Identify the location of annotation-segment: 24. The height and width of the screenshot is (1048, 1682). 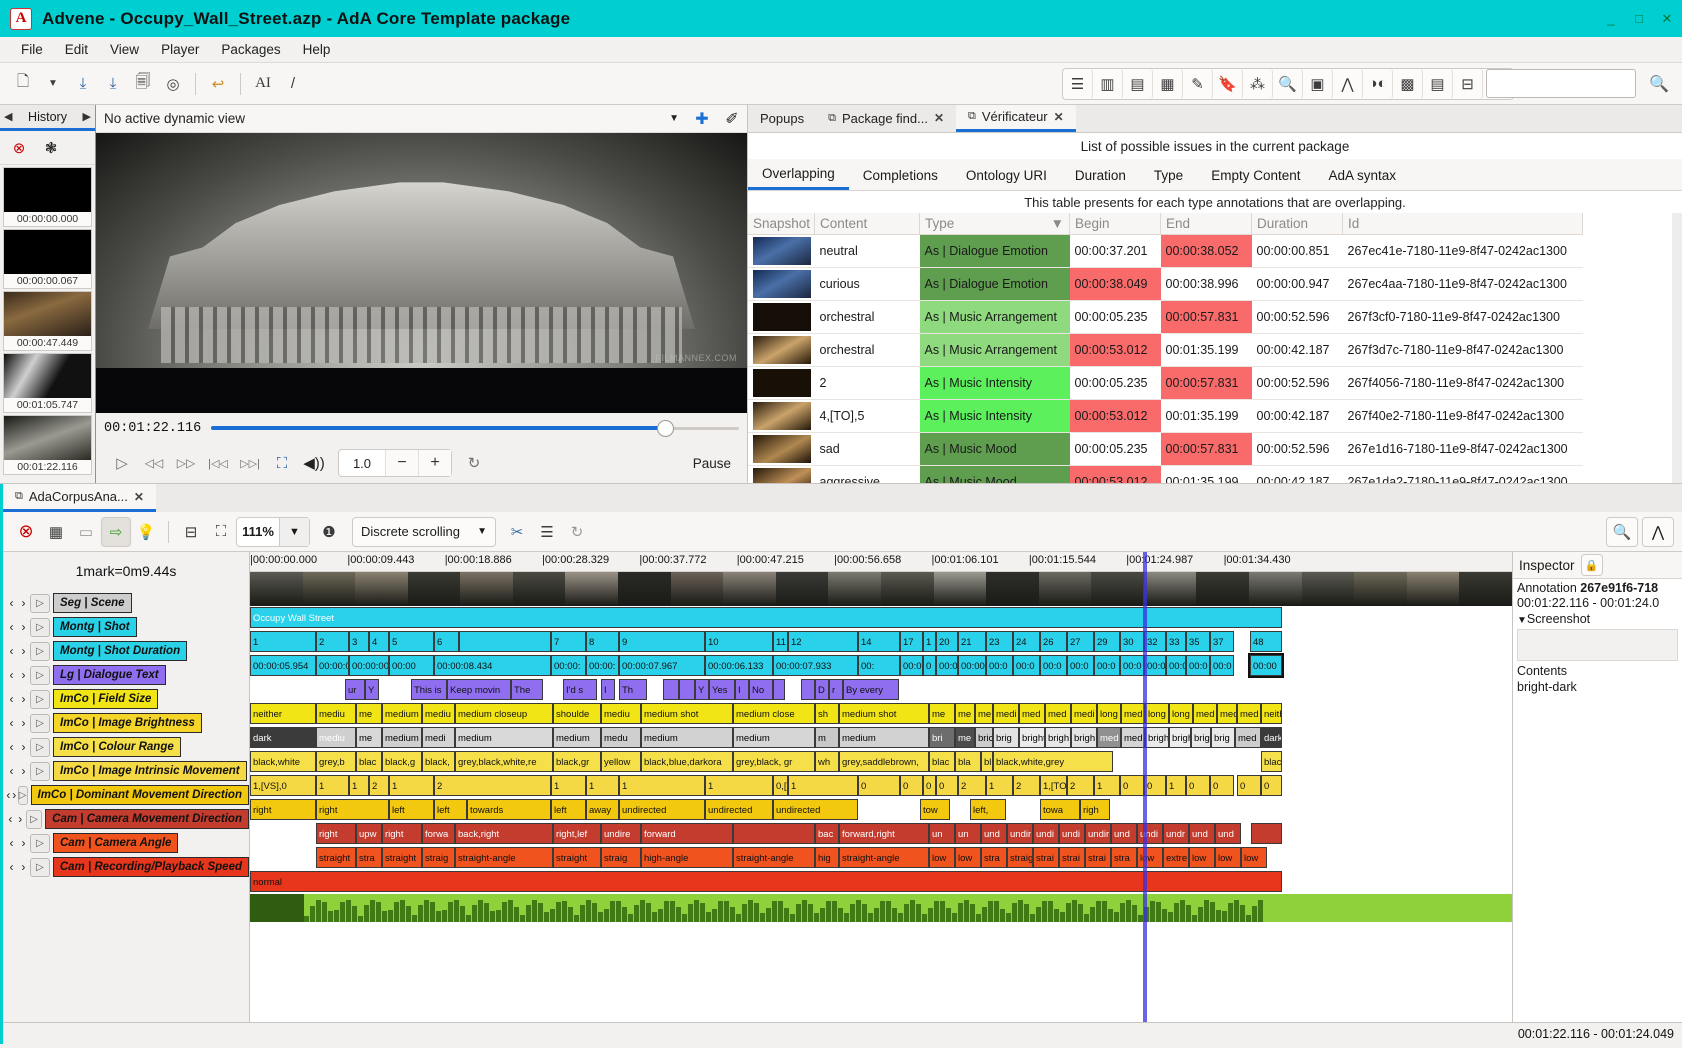
(1026, 641).